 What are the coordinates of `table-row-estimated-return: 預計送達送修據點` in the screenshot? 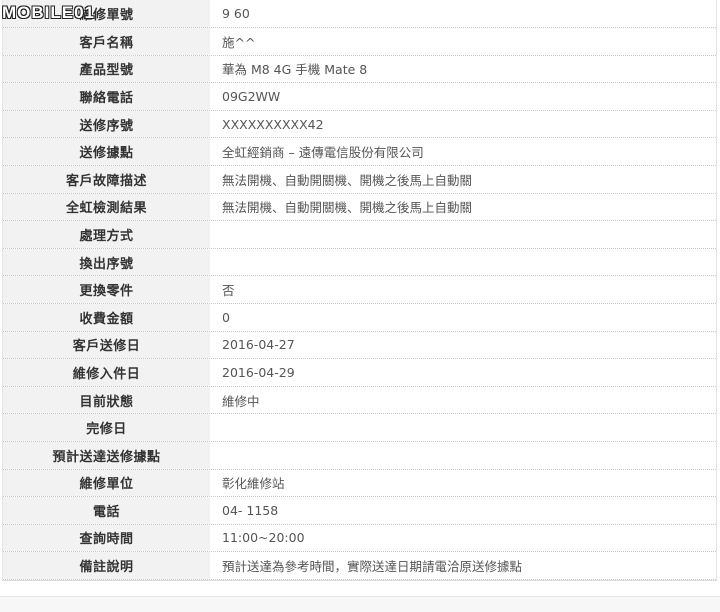 It's located at (359, 455).